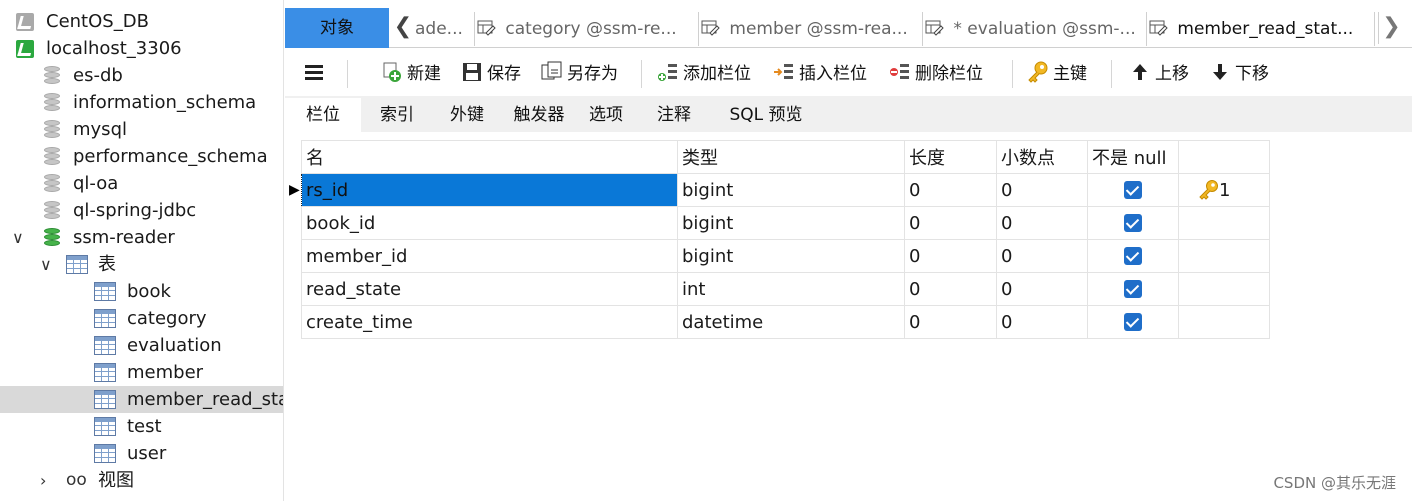  I want to click on column-header-name: 名, so click(489, 157).